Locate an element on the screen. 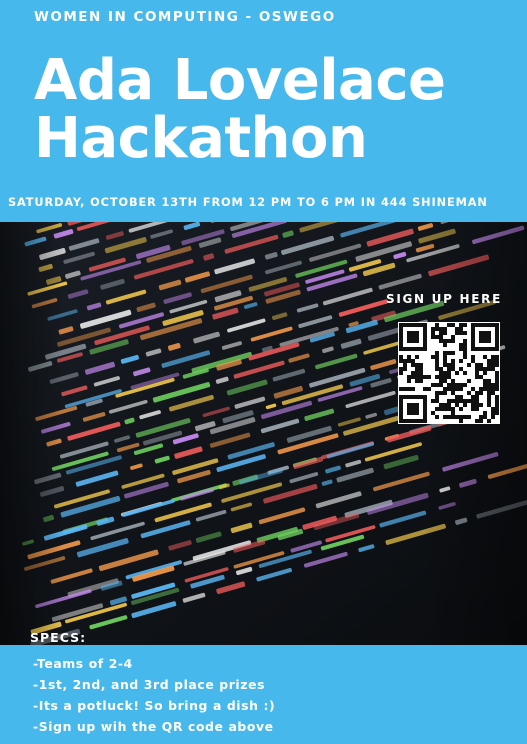 This screenshot has height=744, width=527. specs-heading: SPECS: is located at coordinates (58, 637).